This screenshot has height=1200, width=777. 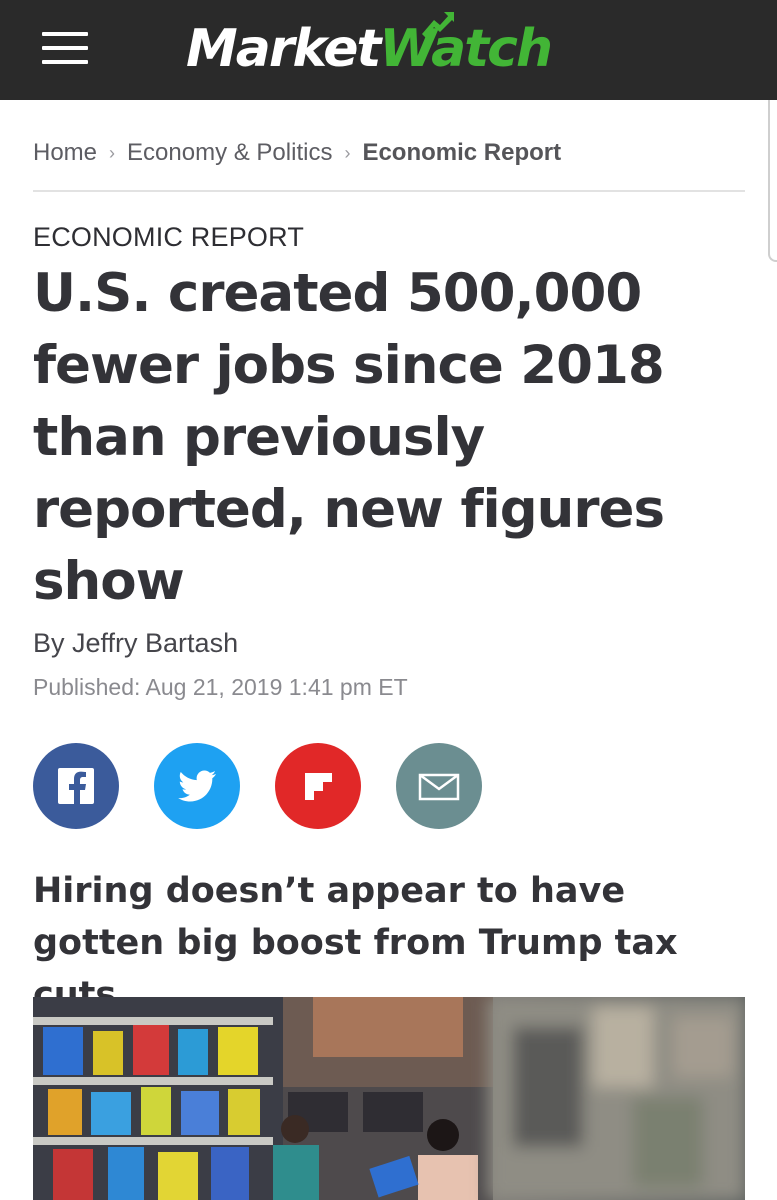 What do you see at coordinates (229, 153) in the screenshot?
I see `breadcrumb-economy-politics: Economy & Politics` at bounding box center [229, 153].